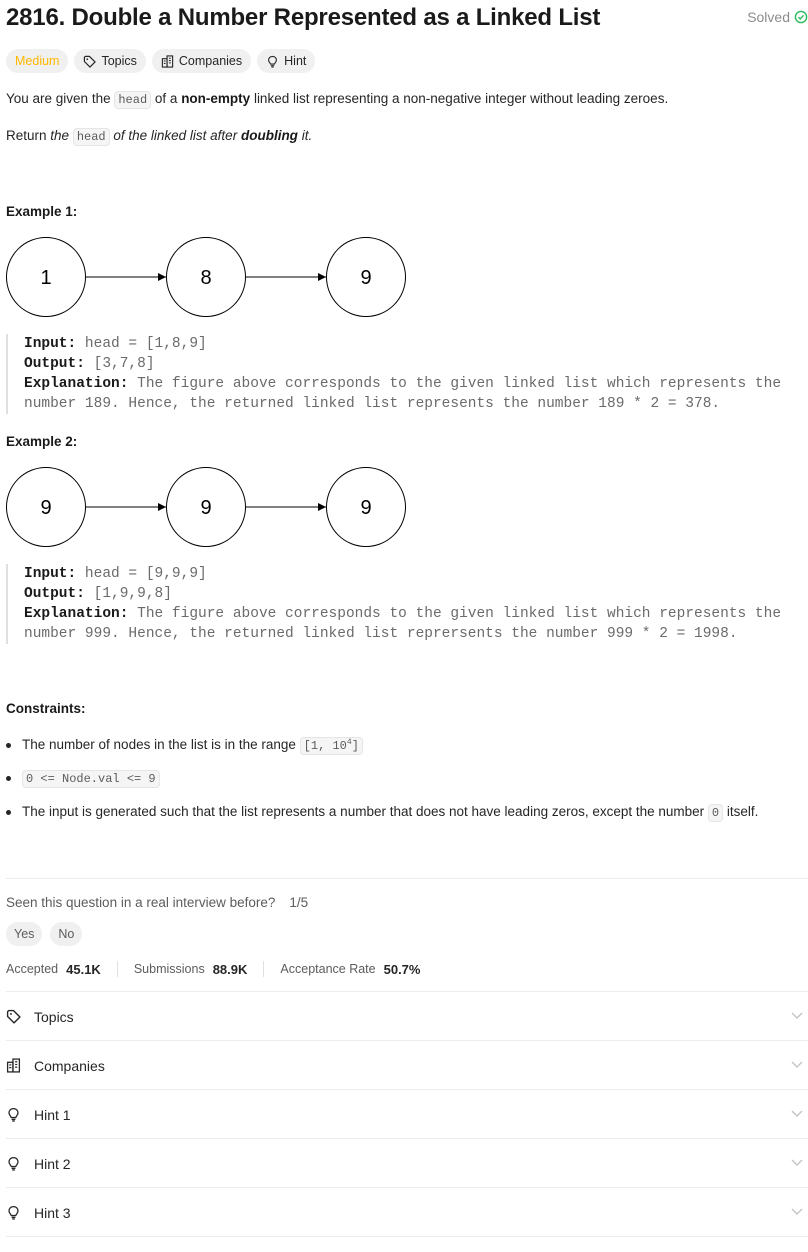 This screenshot has height=1252, width=808. I want to click on no-button: No, so click(66, 934).